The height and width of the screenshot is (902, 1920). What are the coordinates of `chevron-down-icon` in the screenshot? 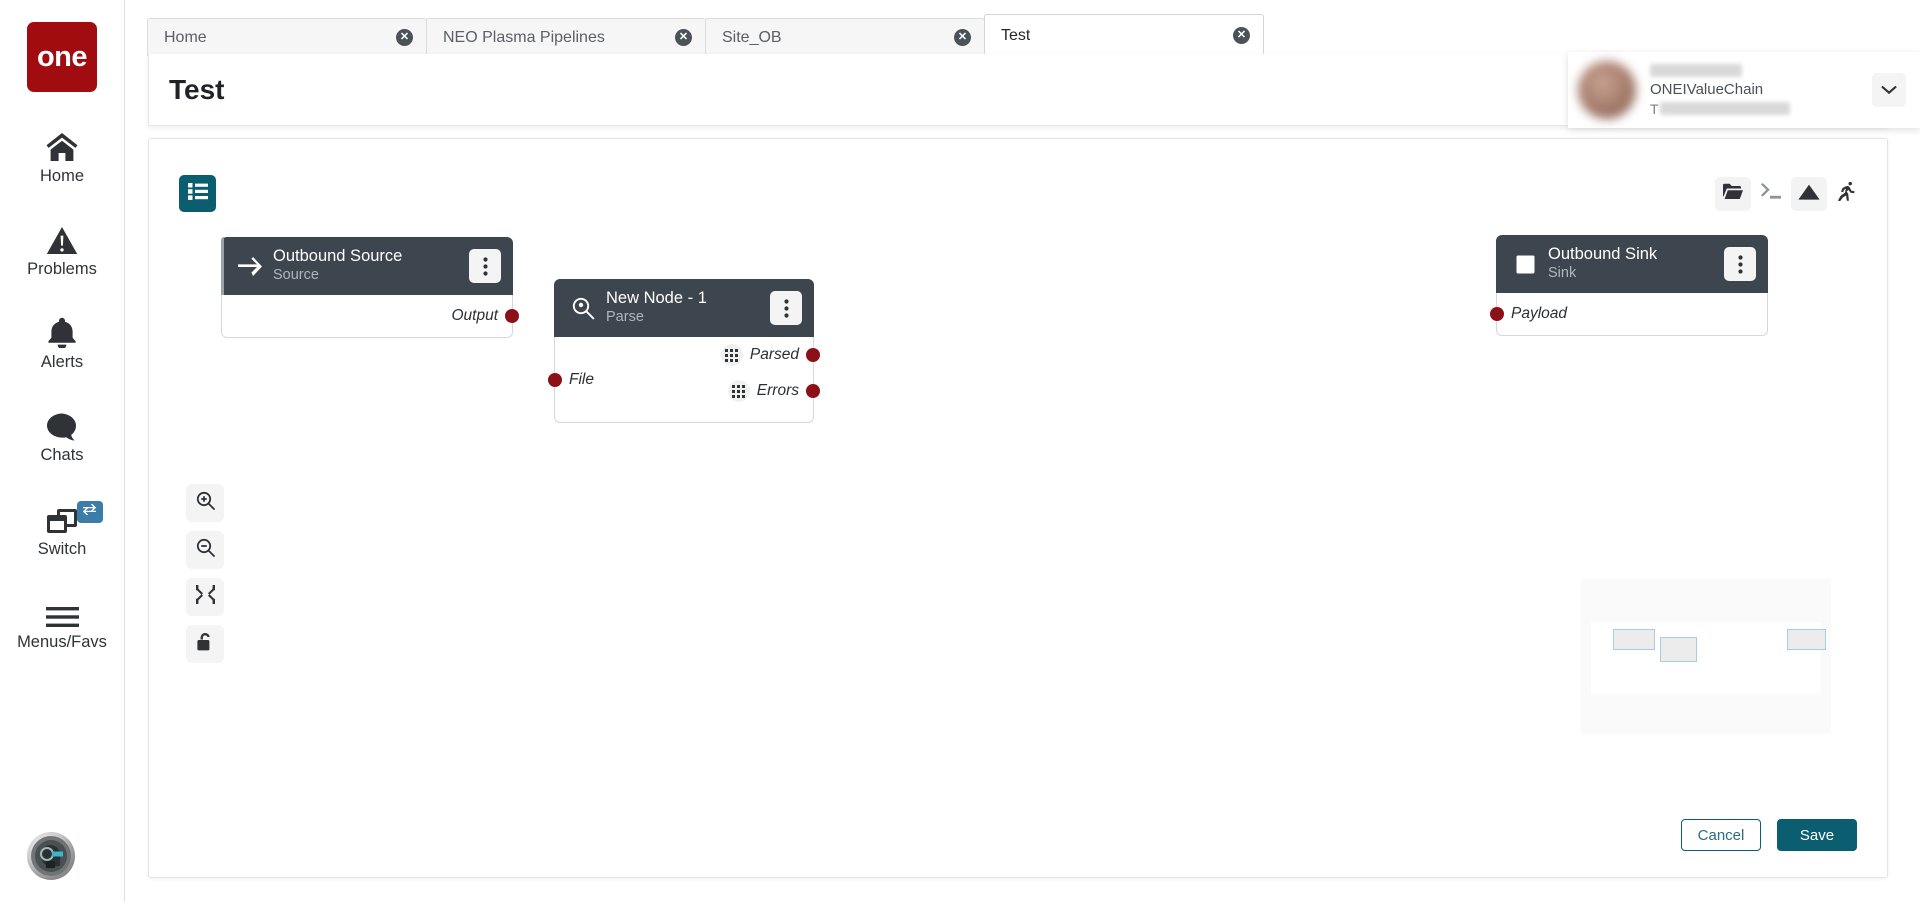 It's located at (1889, 90).